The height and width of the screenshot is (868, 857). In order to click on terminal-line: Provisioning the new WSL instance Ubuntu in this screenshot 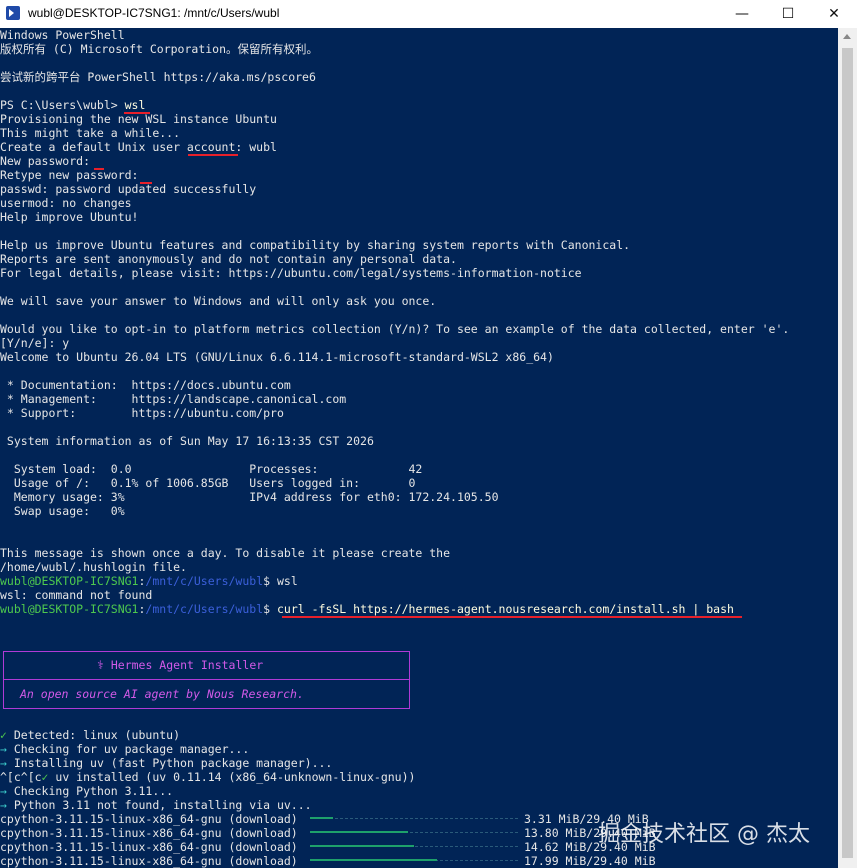, I will do `click(138, 119)`.